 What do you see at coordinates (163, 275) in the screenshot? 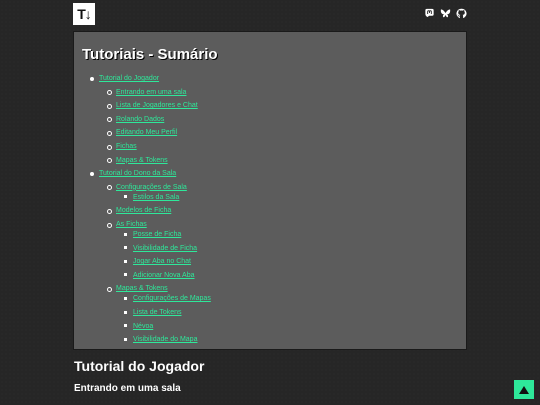
I see `toc-link: Adicionar Nova Aba` at bounding box center [163, 275].